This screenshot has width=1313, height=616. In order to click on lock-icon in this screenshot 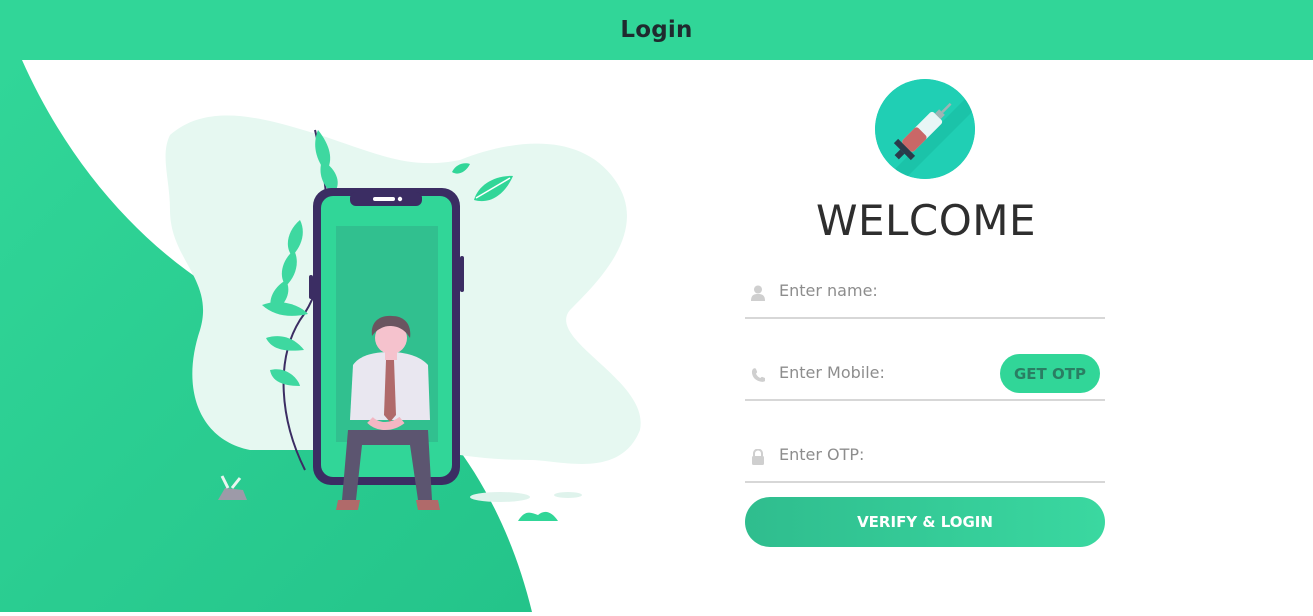, I will do `click(758, 456)`.